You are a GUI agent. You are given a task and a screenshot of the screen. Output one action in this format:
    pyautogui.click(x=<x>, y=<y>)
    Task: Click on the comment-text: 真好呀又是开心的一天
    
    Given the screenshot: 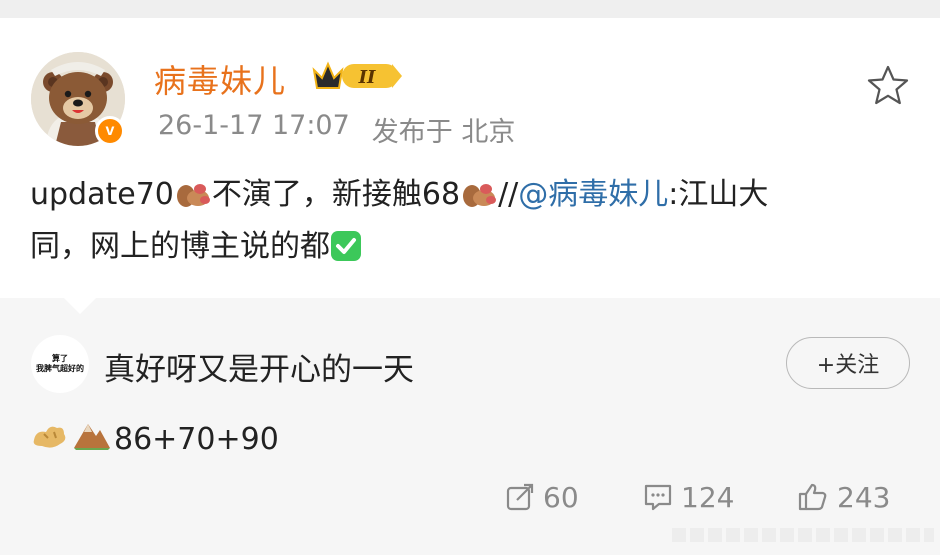 What is the action you would take?
    pyautogui.click(x=259, y=370)
    